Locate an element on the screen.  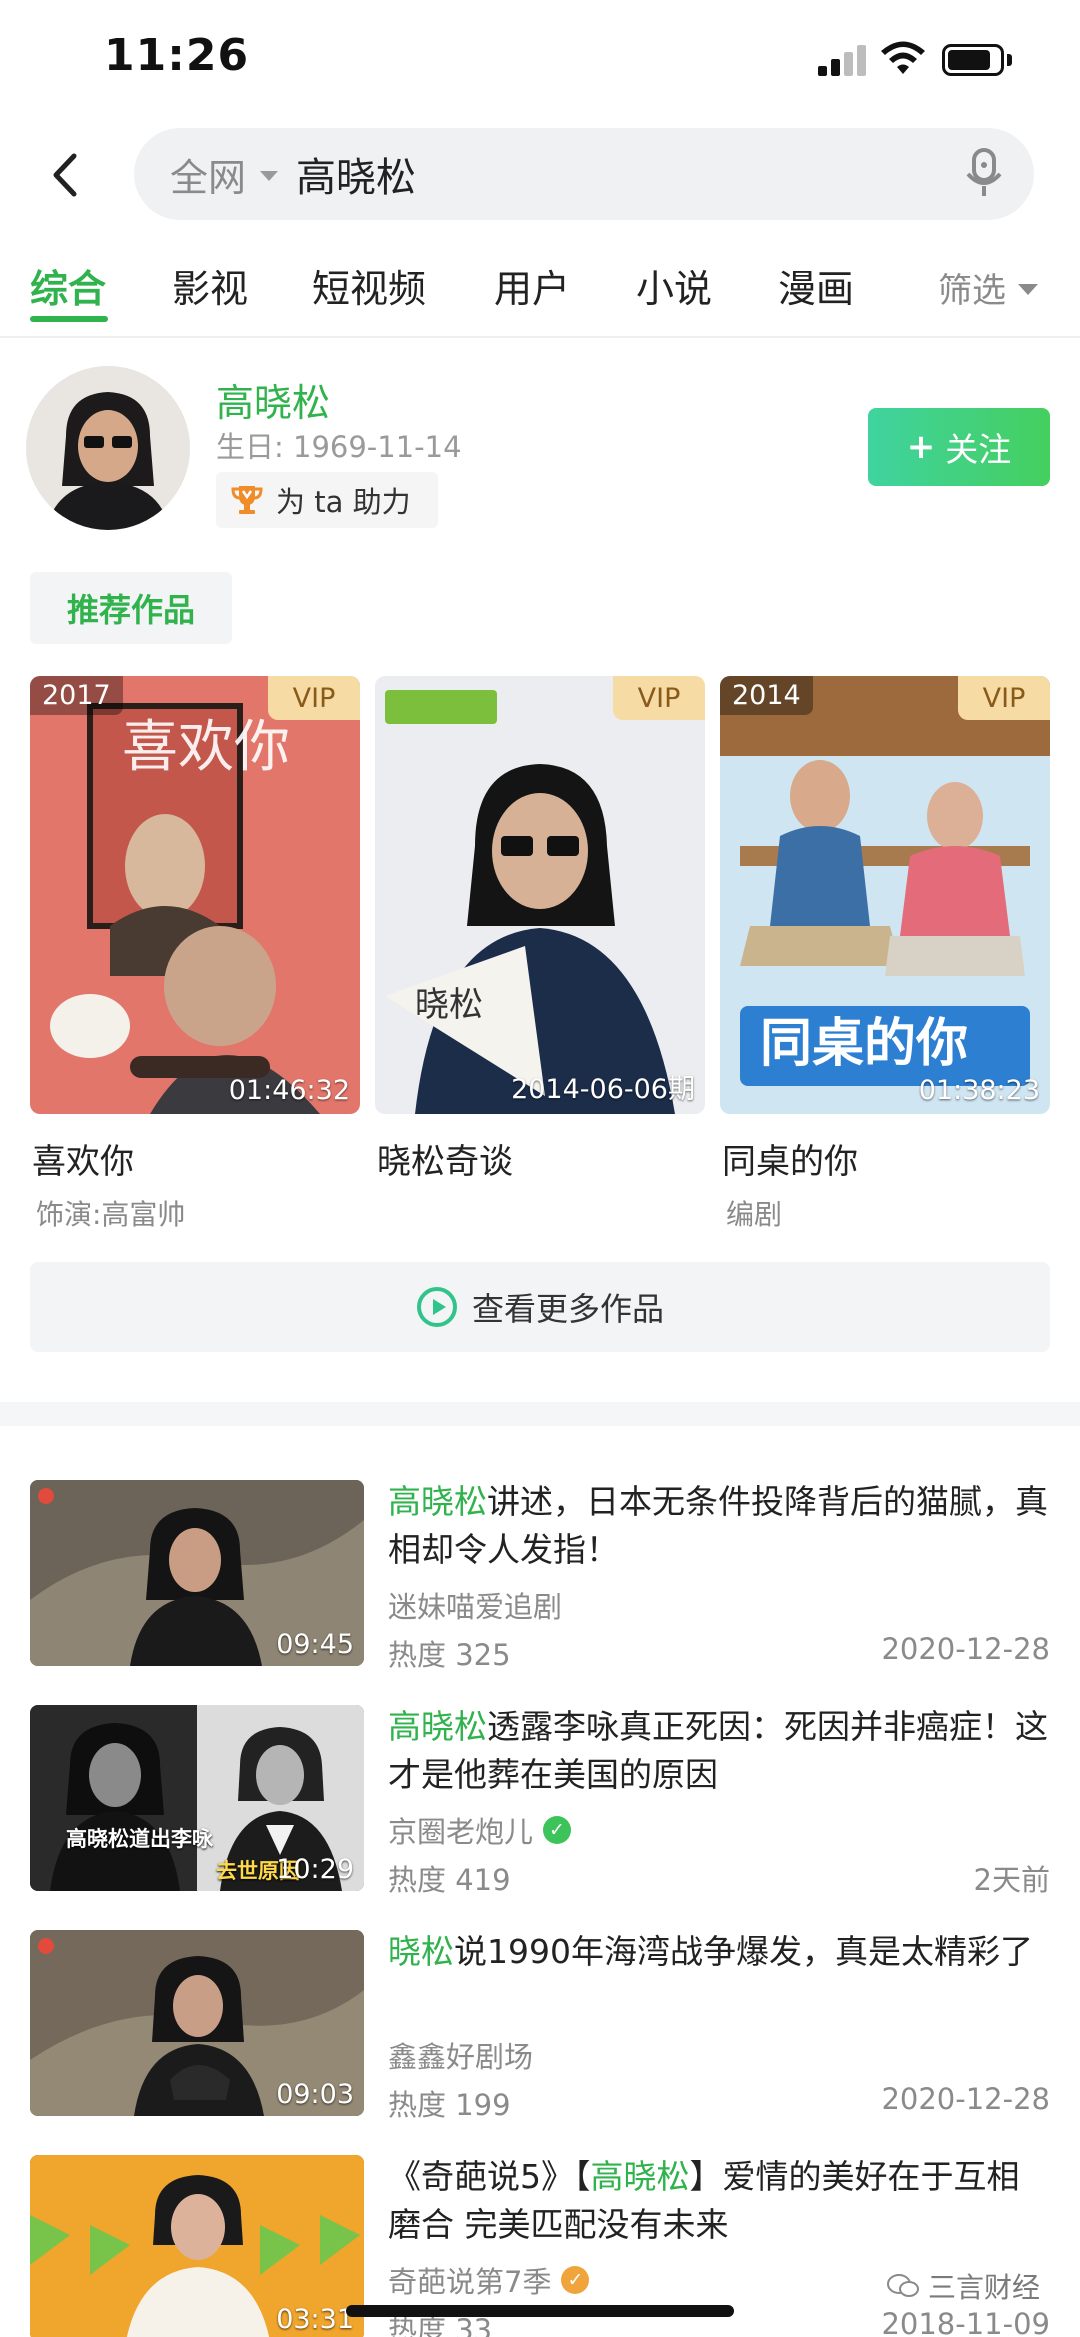
play-circle-icon is located at coordinates (436, 1307).